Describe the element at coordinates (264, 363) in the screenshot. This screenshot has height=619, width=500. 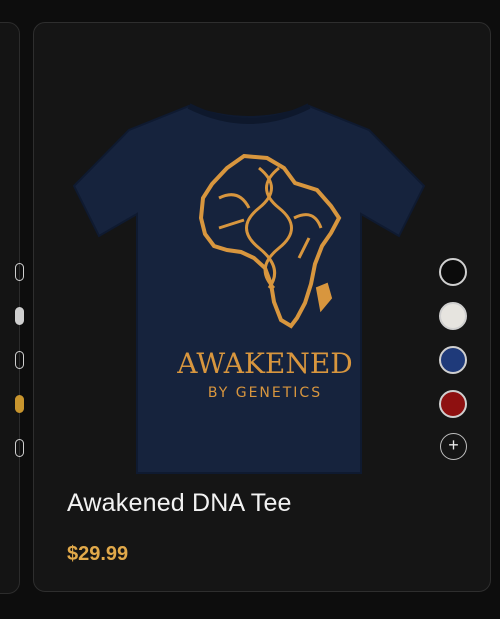
I see `print-title: AWAKENED` at that location.